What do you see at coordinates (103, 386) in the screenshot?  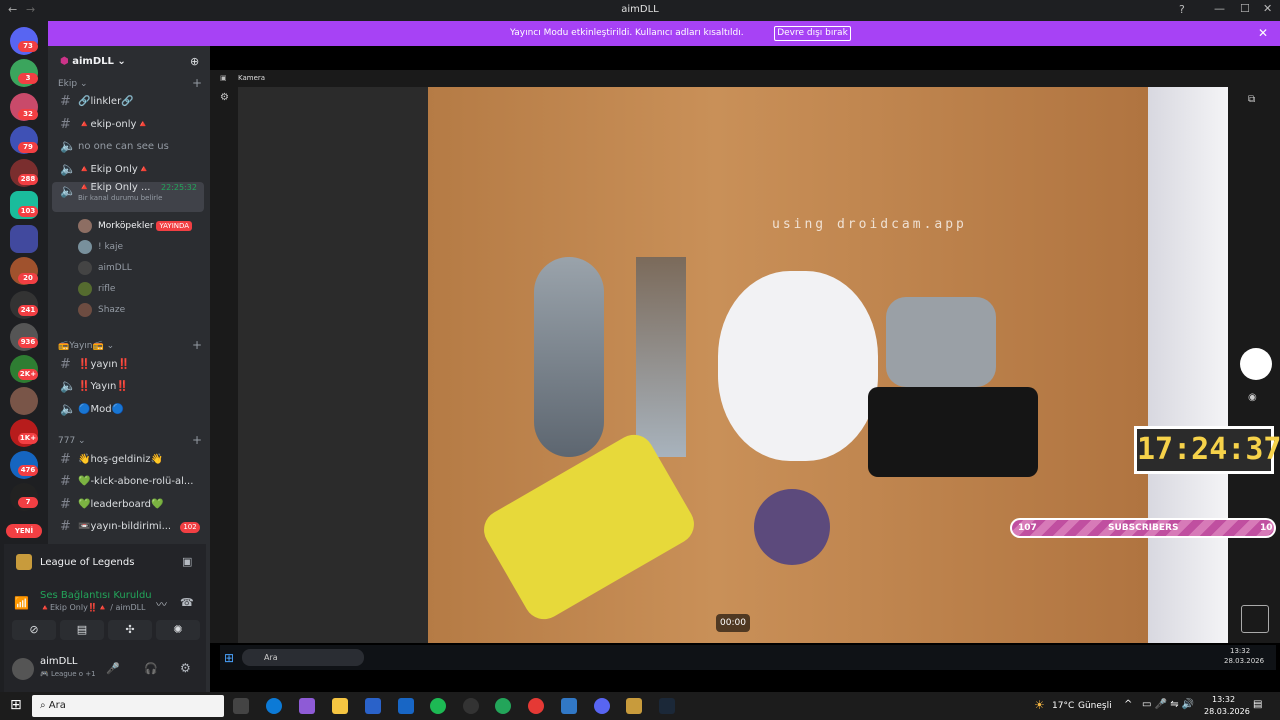 I see `channel-label: ‼️Yayın‼️` at bounding box center [103, 386].